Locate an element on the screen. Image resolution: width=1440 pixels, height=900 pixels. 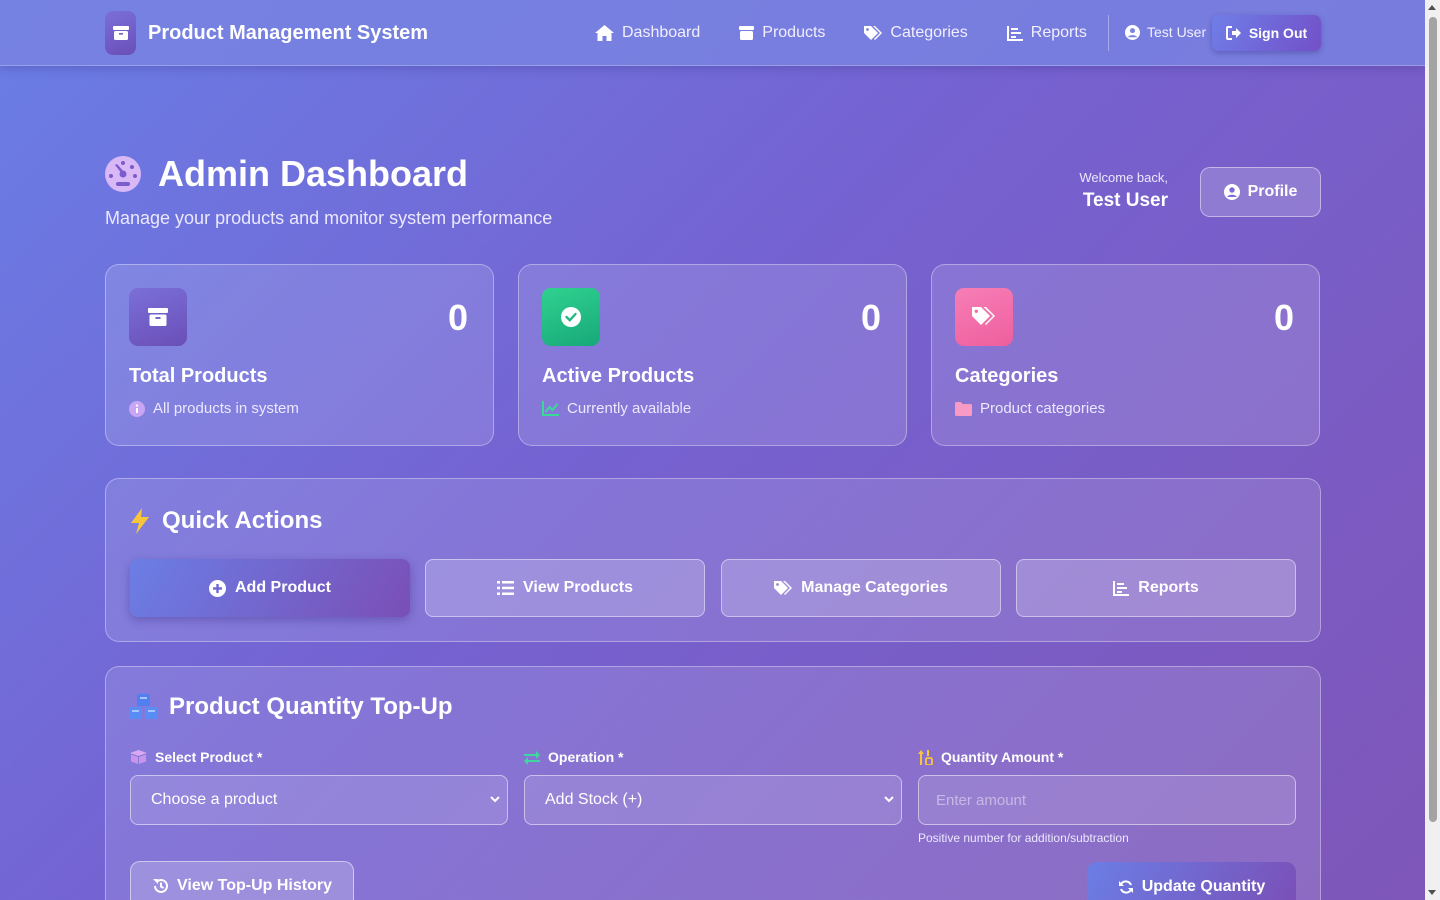
home-icon is located at coordinates (604, 33).